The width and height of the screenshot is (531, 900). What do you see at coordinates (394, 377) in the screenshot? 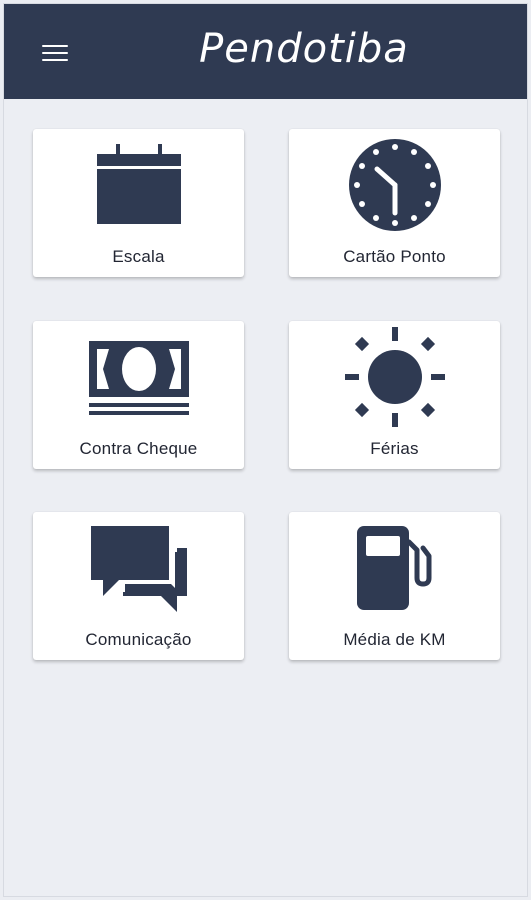
I see `sun-icon` at bounding box center [394, 377].